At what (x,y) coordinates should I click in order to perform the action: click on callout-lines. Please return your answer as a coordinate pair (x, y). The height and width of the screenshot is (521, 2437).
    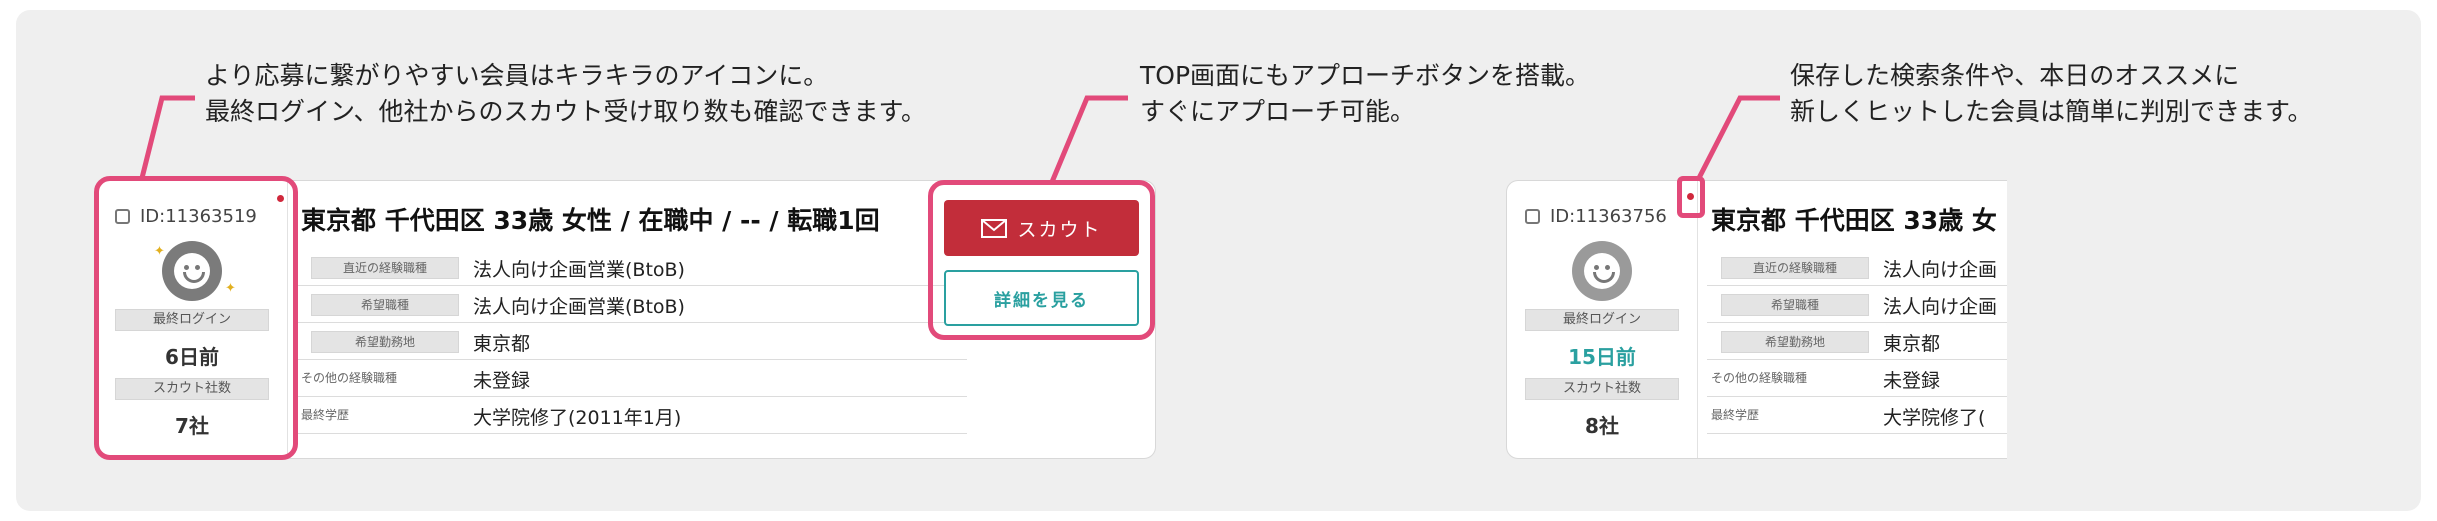
    Looking at the image, I should click on (959, 139).